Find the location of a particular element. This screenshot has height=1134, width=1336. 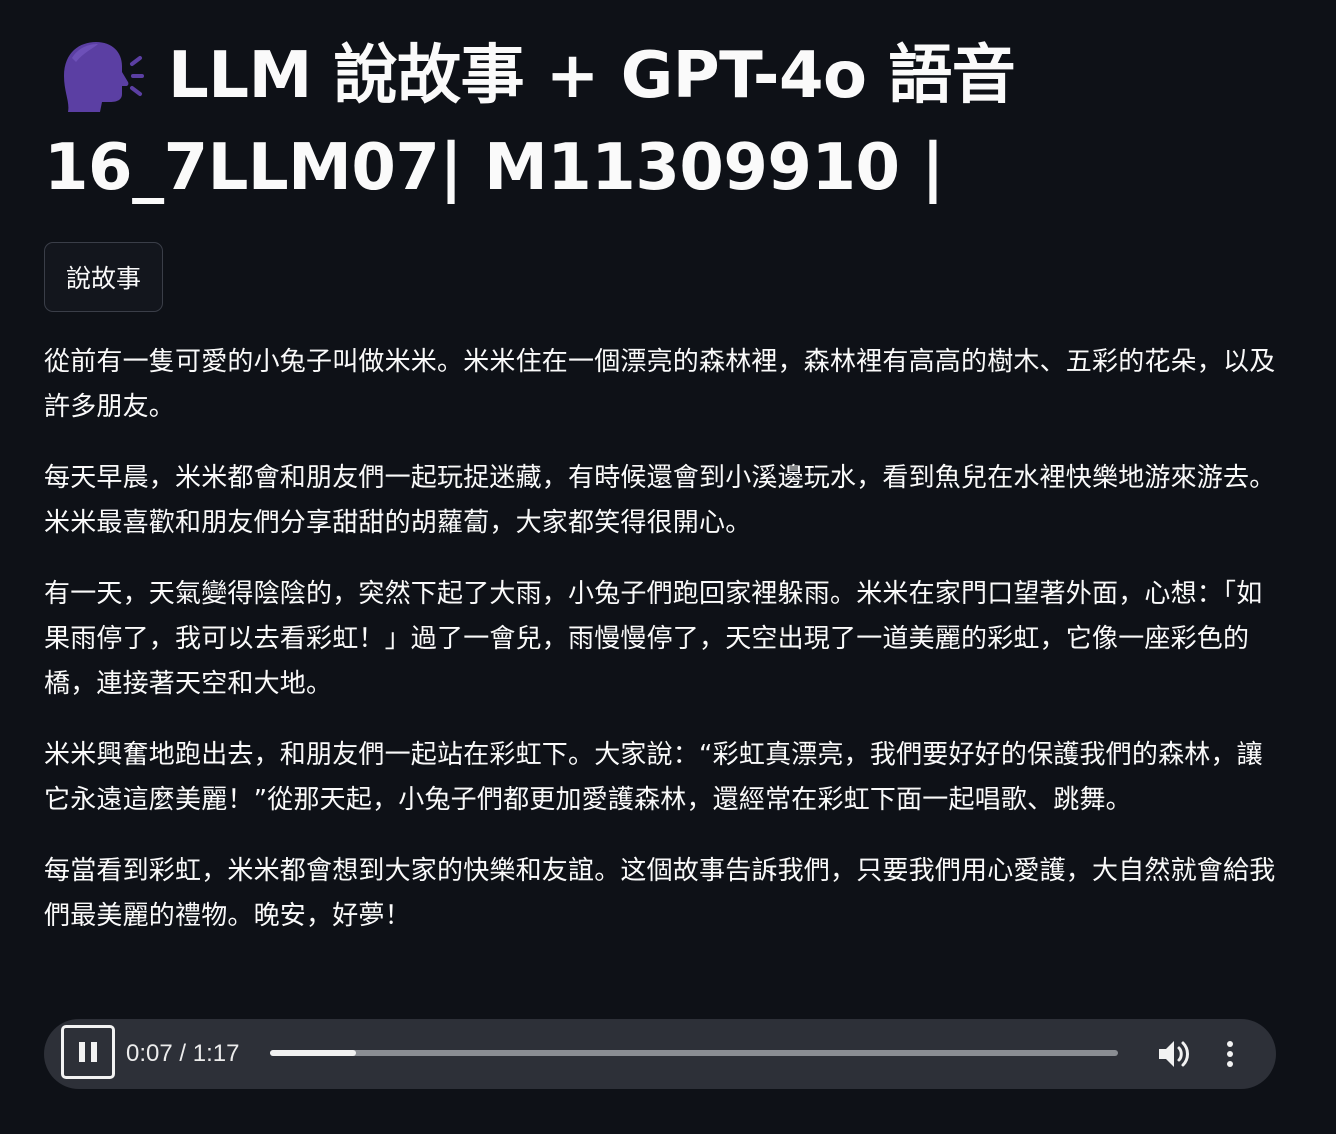

time-display: 0:07 / 1:17 is located at coordinates (183, 1053).